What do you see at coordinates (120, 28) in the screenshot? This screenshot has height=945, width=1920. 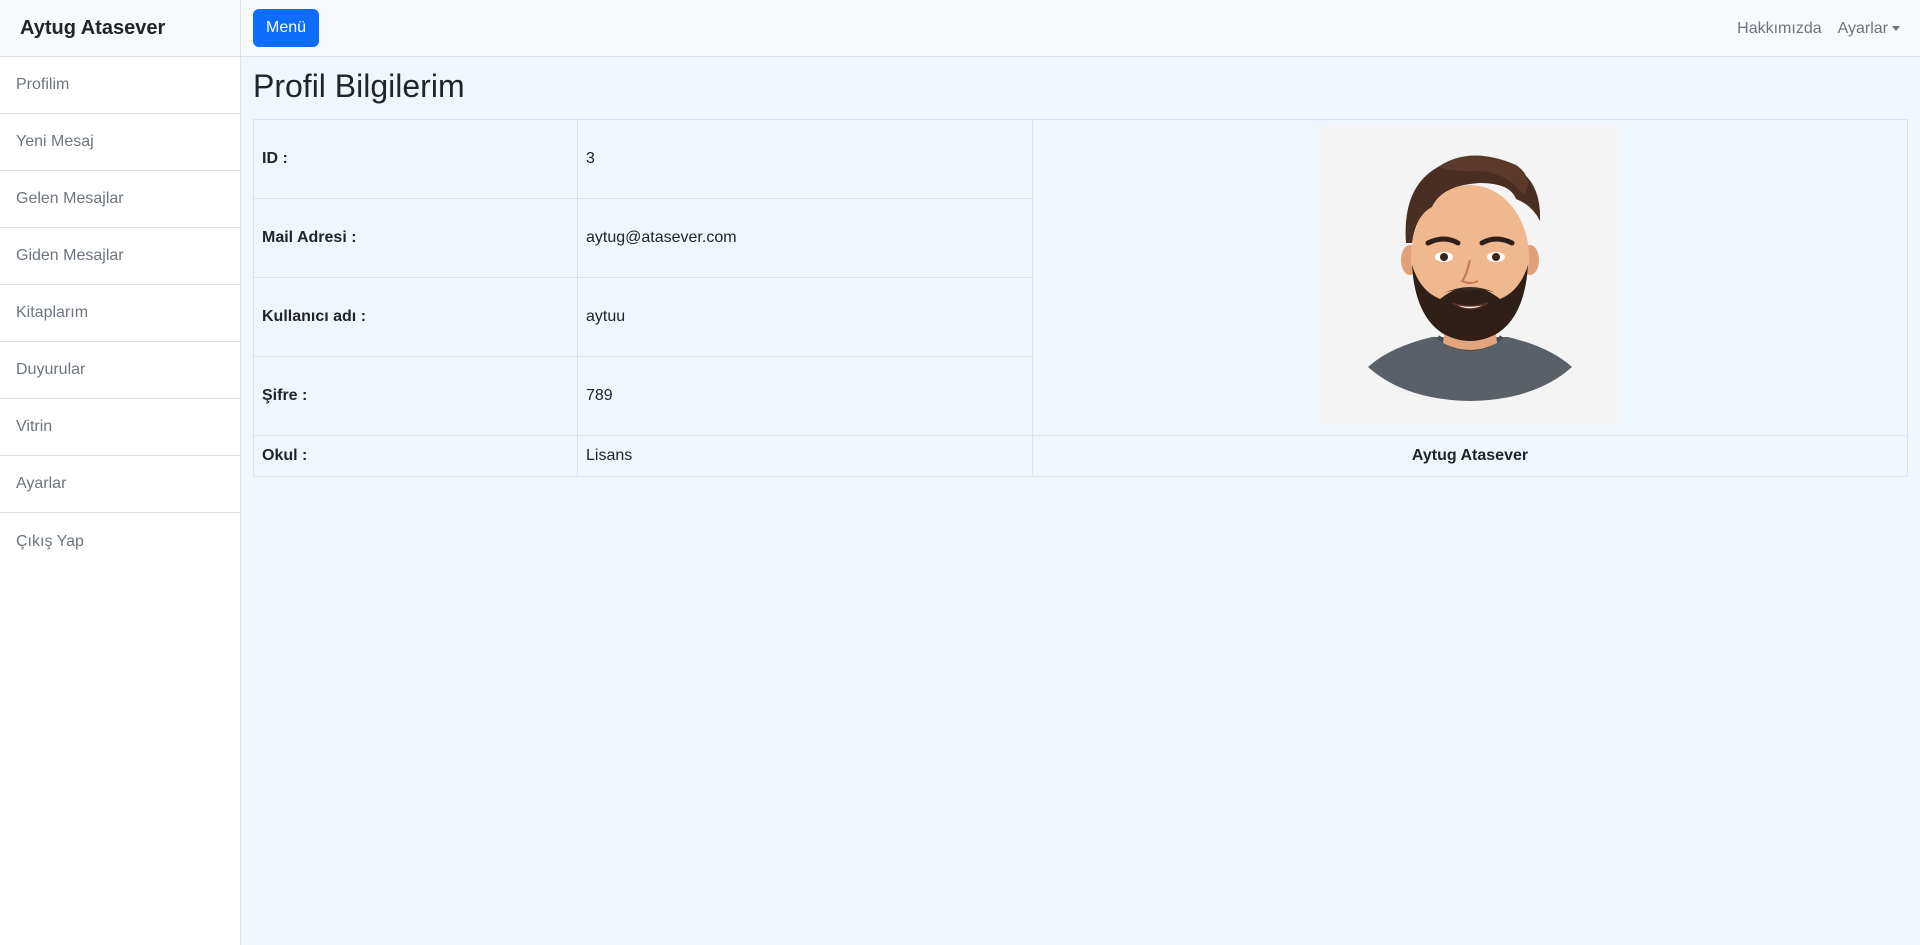 I see `sidebar-brand: Aytug Atasever` at bounding box center [120, 28].